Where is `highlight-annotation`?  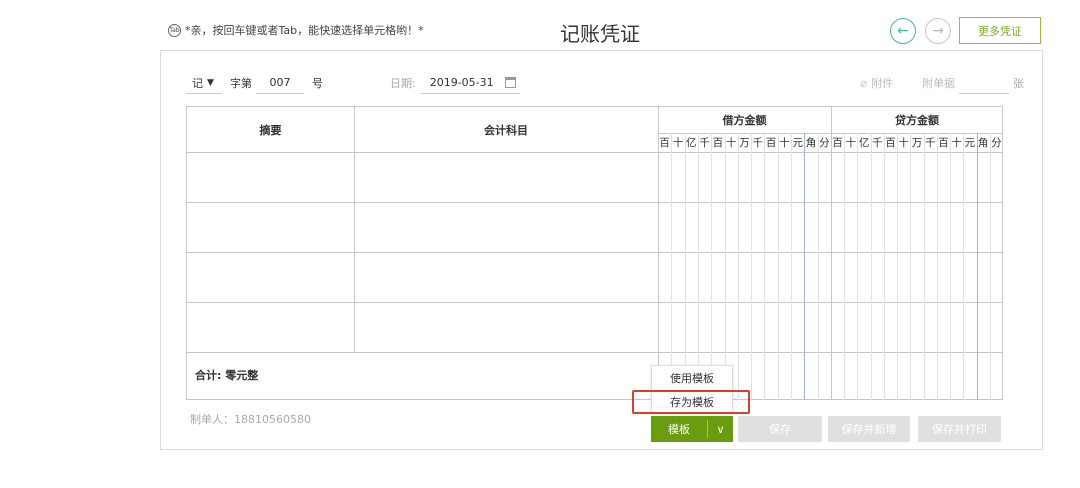
highlight-annotation is located at coordinates (691, 402).